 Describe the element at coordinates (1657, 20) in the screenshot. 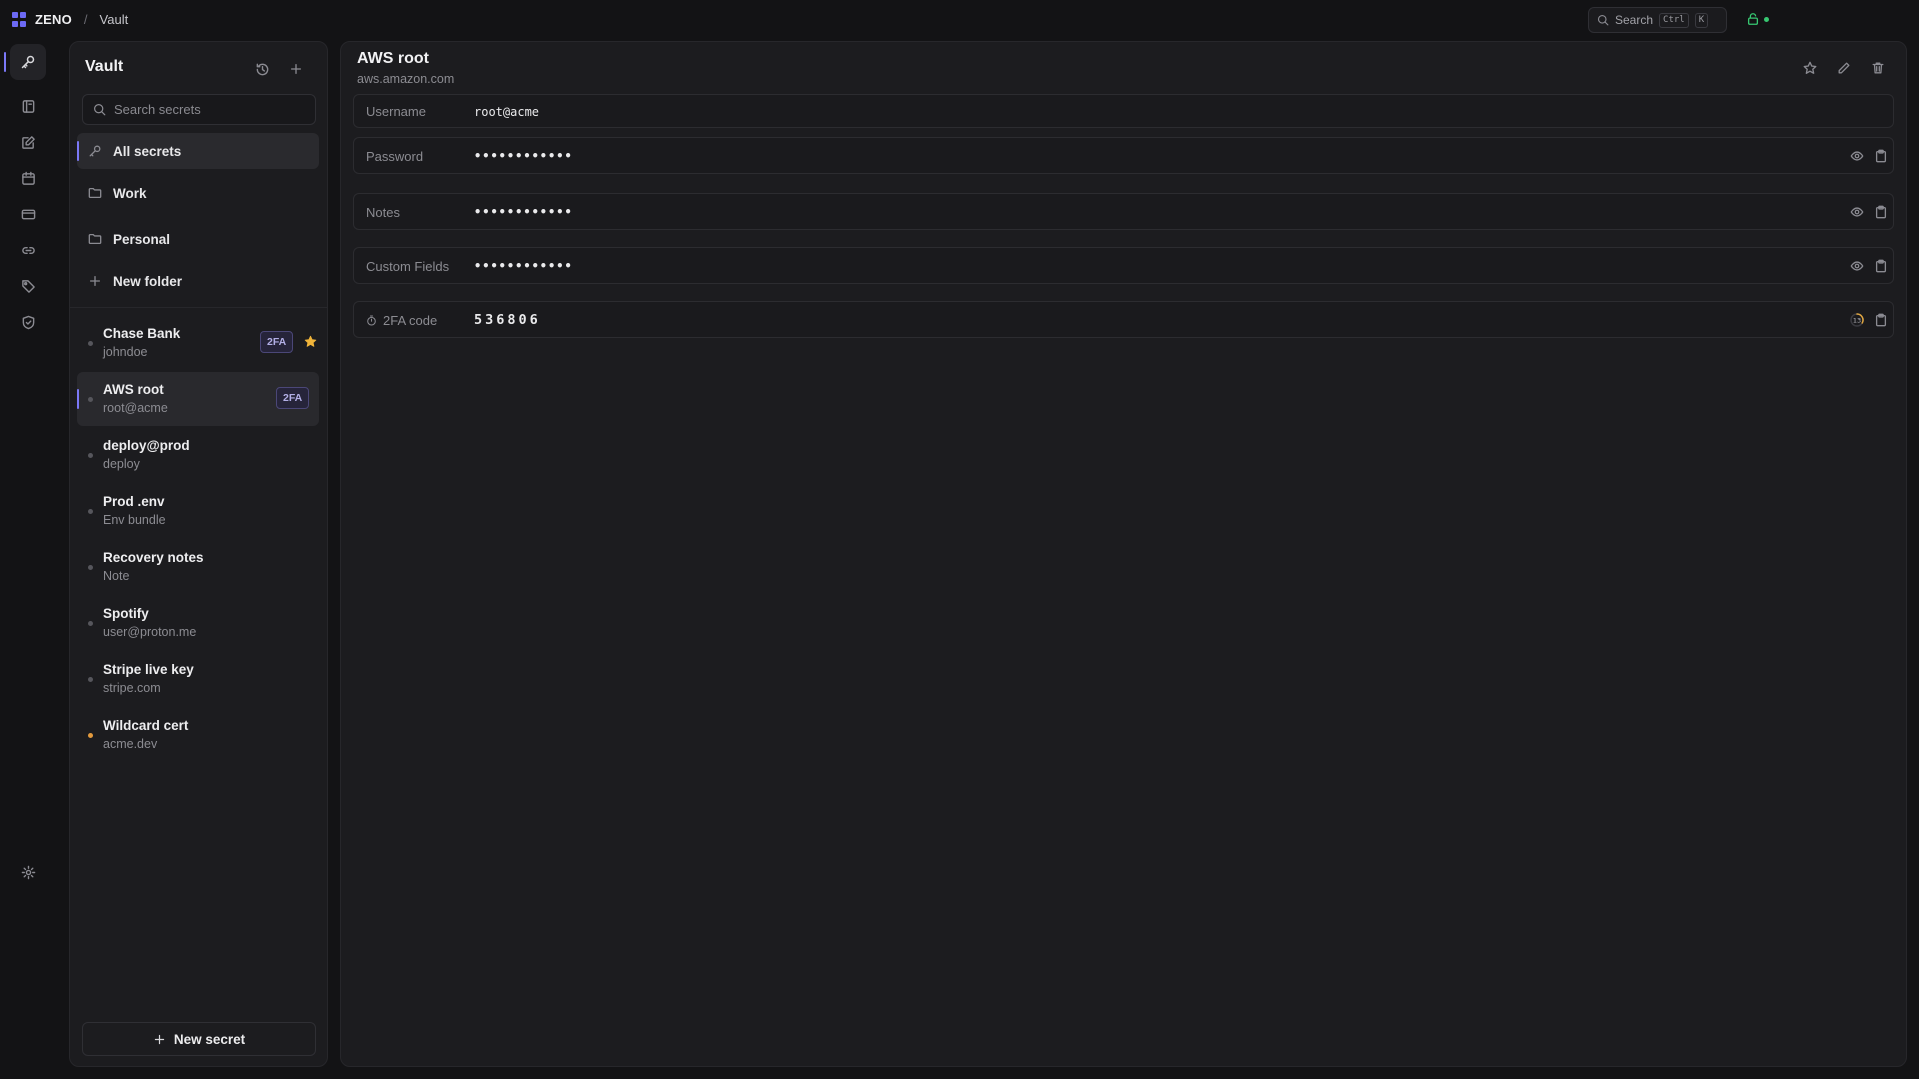

I see `global-search-button: Search Ctrl K` at that location.